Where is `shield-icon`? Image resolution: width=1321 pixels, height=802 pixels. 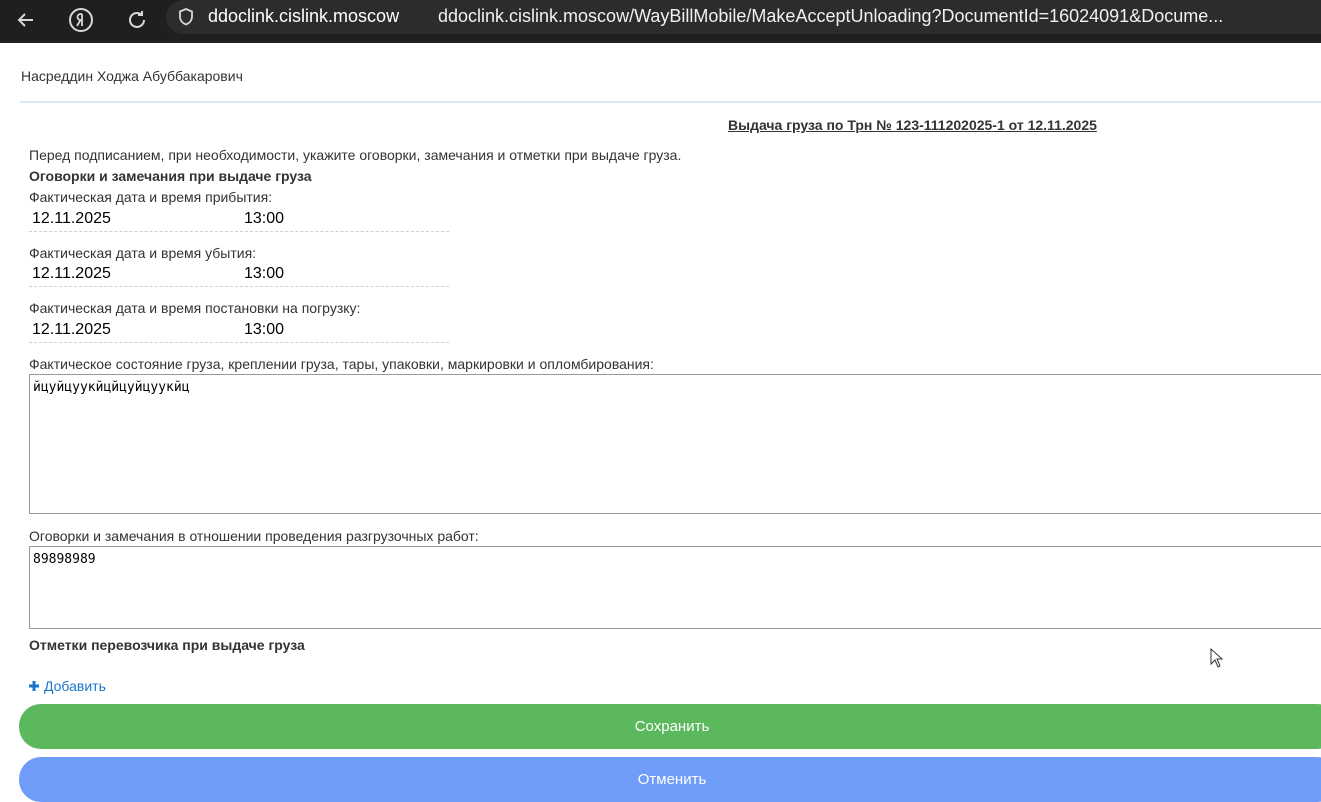
shield-icon is located at coordinates (186, 17).